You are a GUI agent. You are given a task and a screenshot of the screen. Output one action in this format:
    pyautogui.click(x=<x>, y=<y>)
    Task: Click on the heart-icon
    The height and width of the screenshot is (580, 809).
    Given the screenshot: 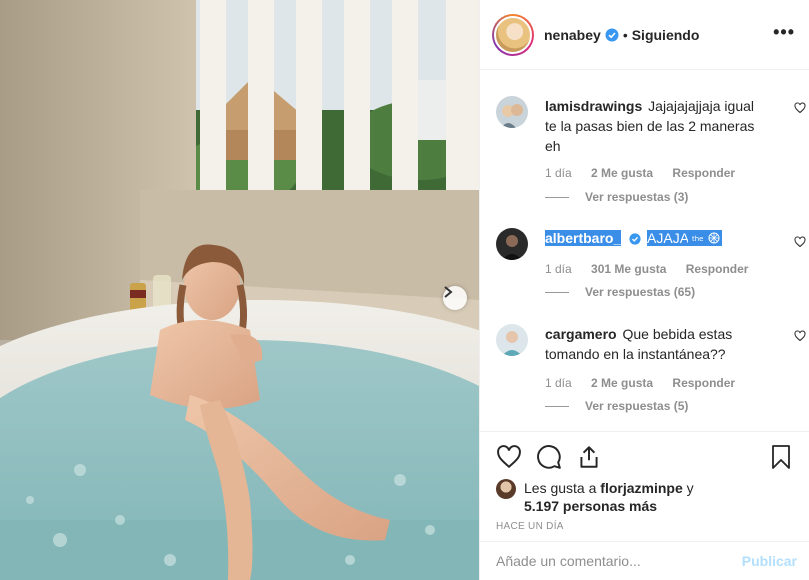 What is the action you would take?
    pyautogui.click(x=509, y=457)
    